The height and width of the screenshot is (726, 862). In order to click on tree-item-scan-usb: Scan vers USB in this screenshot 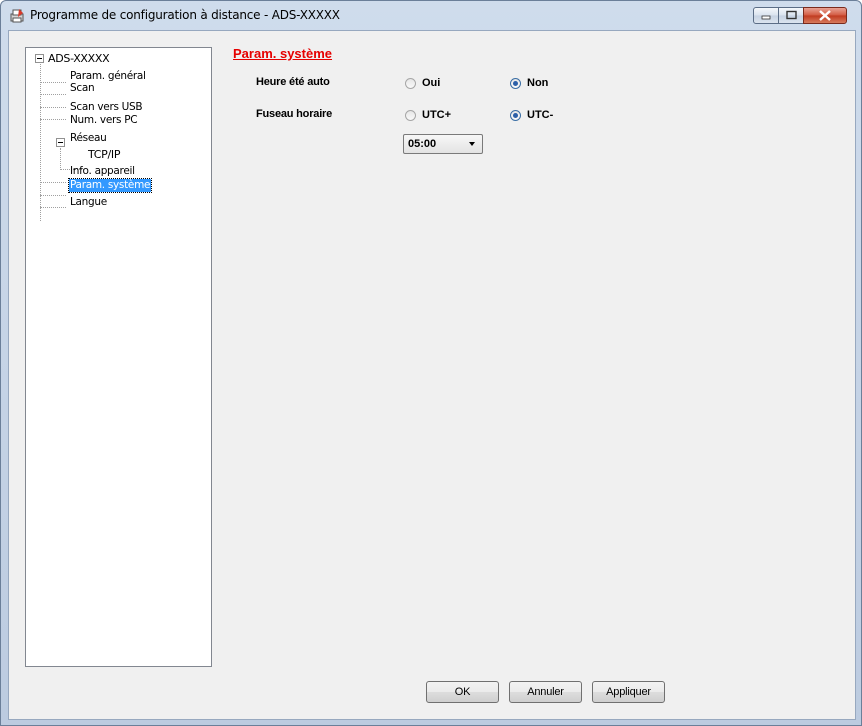, I will do `click(106, 107)`.